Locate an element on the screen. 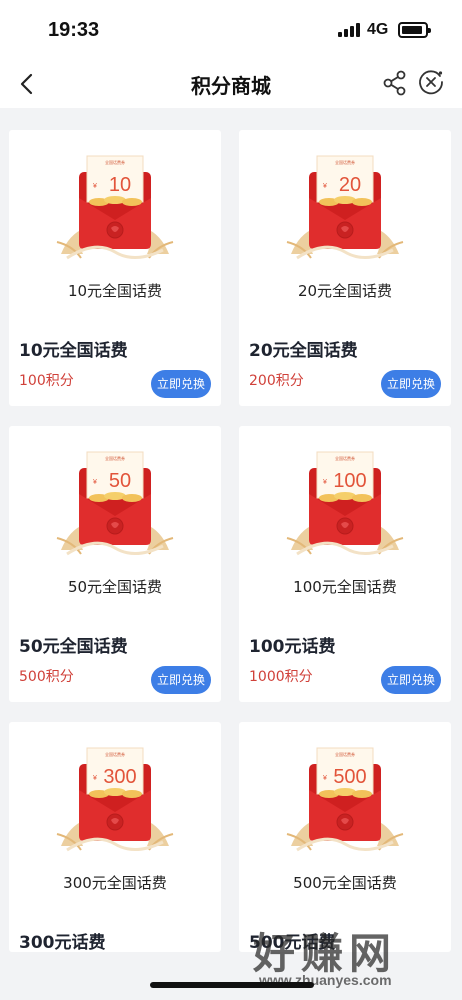  product-points: 100积分 is located at coordinates (46, 381).